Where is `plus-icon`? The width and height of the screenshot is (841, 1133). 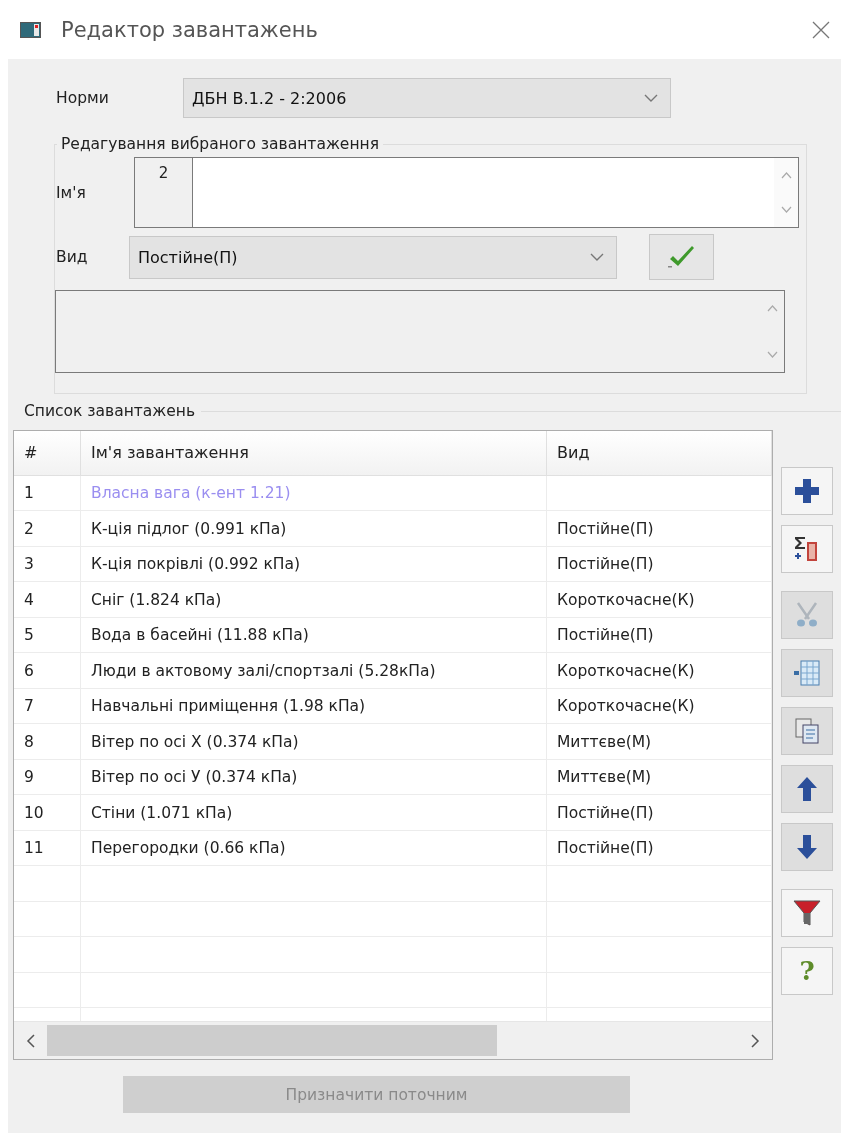 plus-icon is located at coordinates (807, 491).